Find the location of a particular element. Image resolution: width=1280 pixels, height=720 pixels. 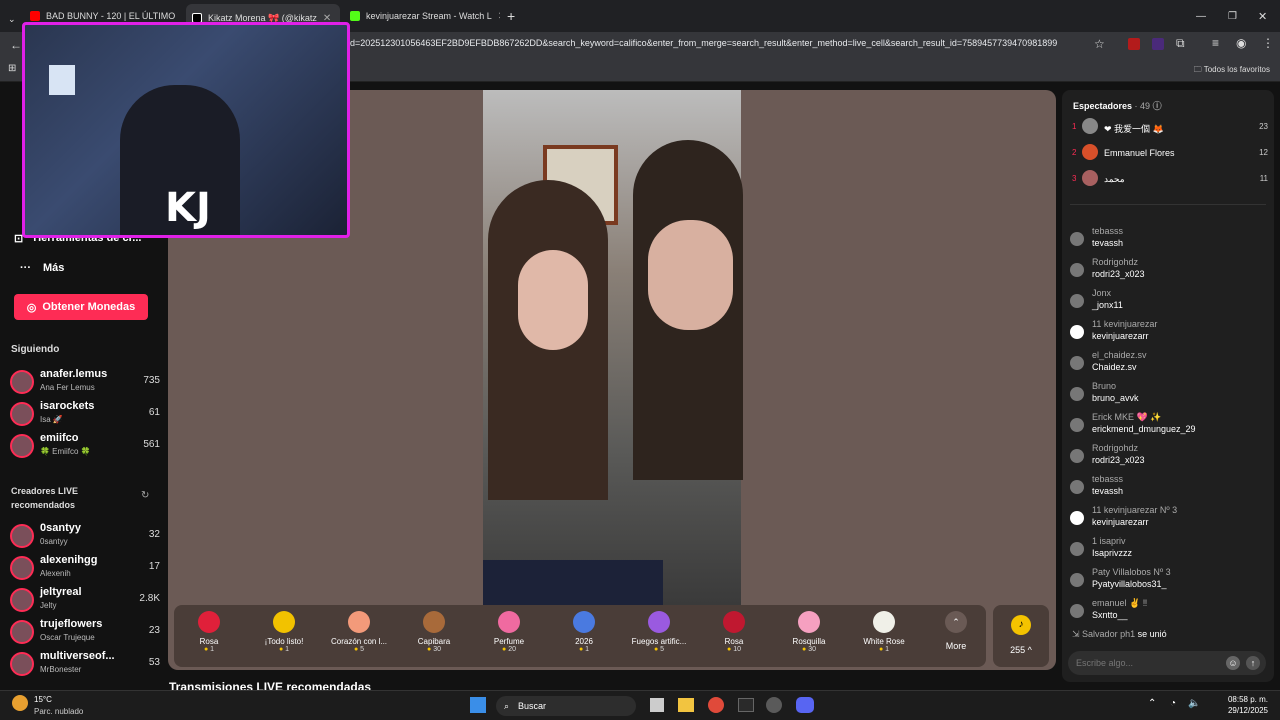

search-icon: ⌕ is located at coordinates (507, 706).